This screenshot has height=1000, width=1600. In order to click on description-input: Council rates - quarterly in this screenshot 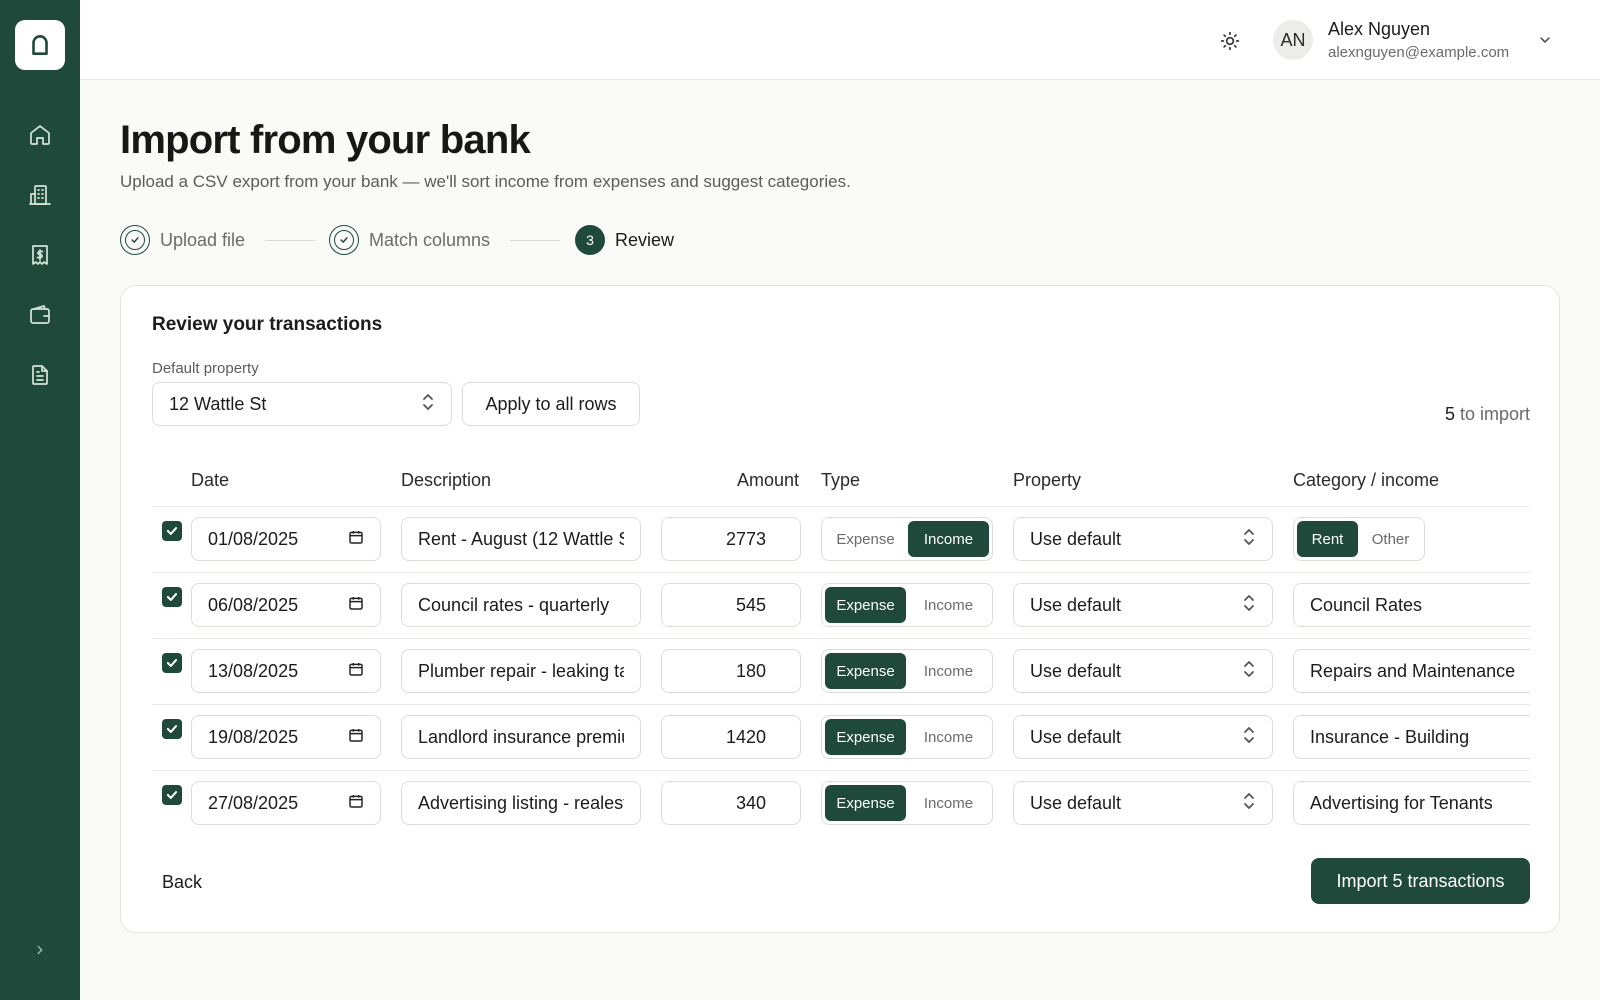, I will do `click(521, 605)`.